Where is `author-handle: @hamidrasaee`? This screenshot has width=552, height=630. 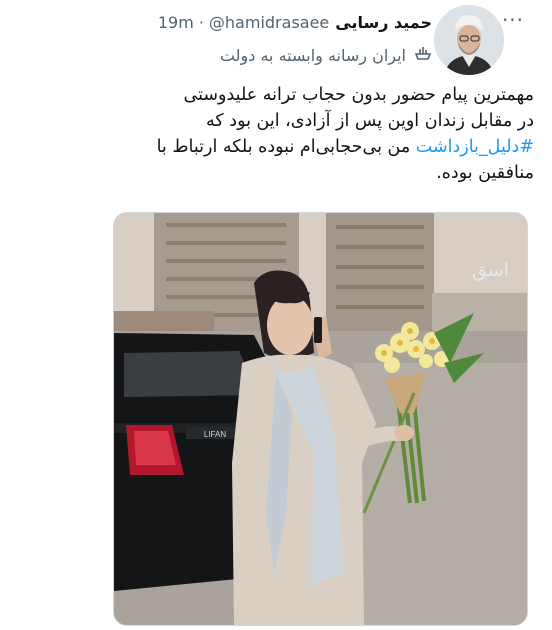 author-handle: @hamidrasaee is located at coordinates (269, 22).